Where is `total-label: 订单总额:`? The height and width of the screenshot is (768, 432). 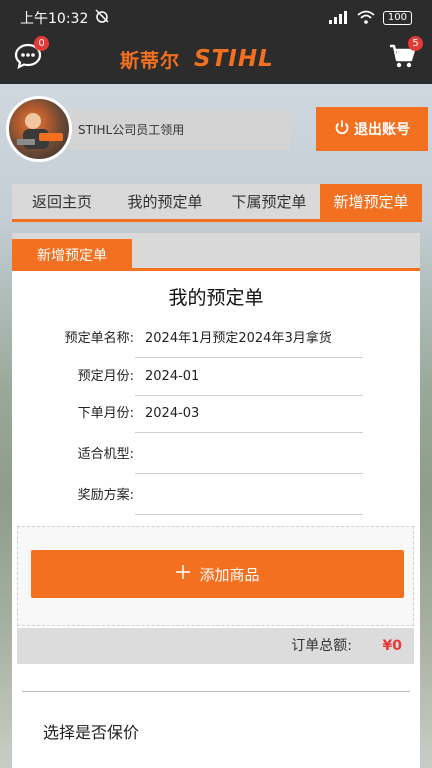
total-label: 订单总额: is located at coordinates (321, 646).